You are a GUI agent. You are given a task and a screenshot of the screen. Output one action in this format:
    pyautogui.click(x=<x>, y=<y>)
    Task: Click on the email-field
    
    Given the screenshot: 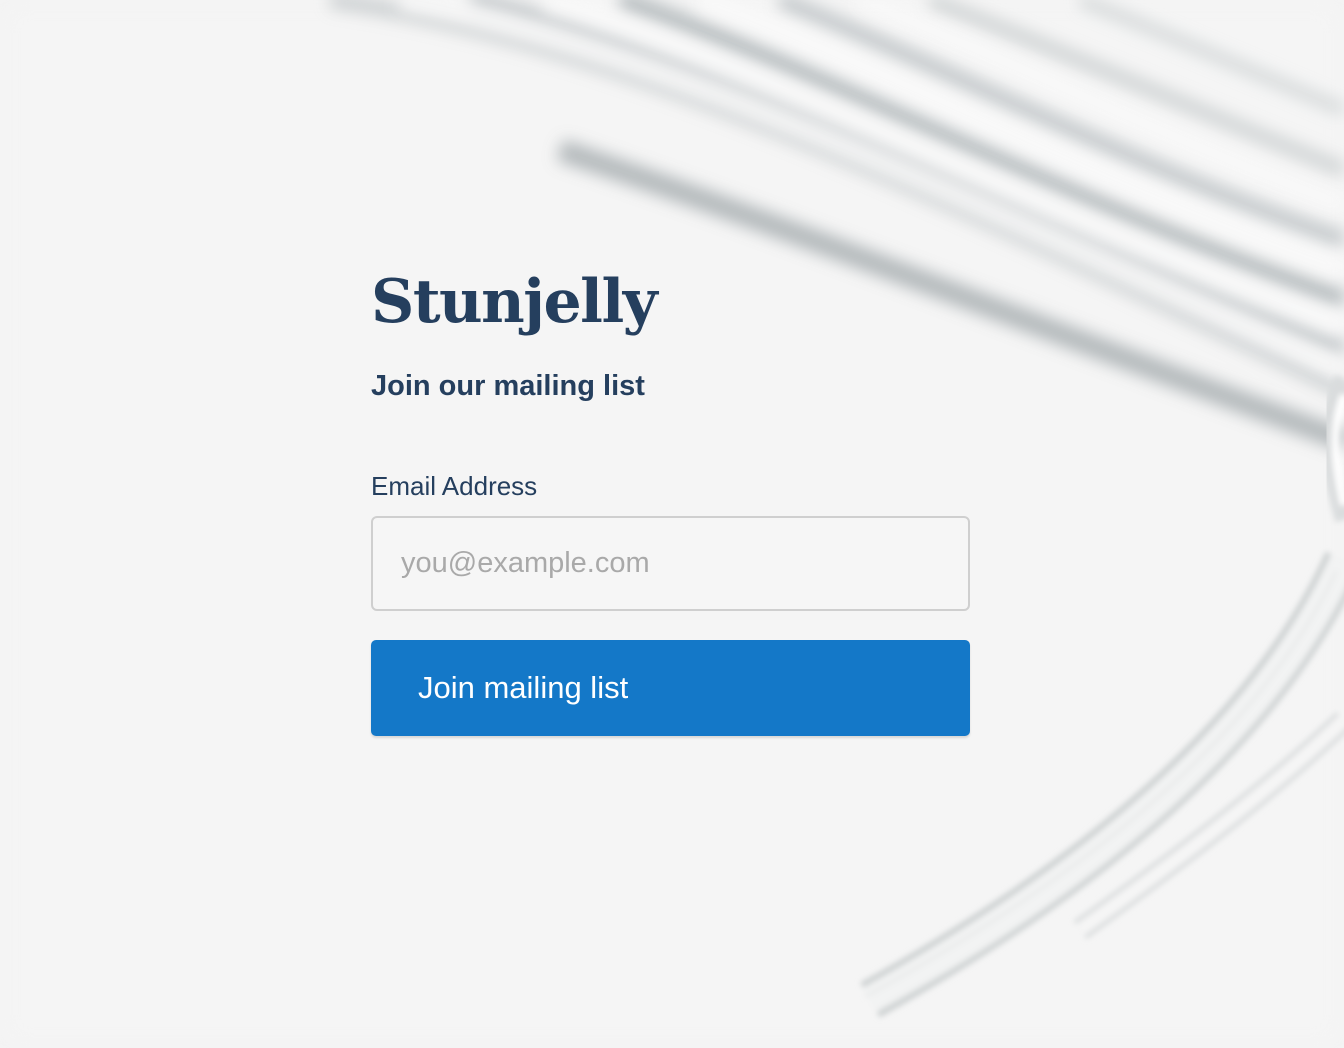 What is the action you would take?
    pyautogui.click(x=670, y=563)
    